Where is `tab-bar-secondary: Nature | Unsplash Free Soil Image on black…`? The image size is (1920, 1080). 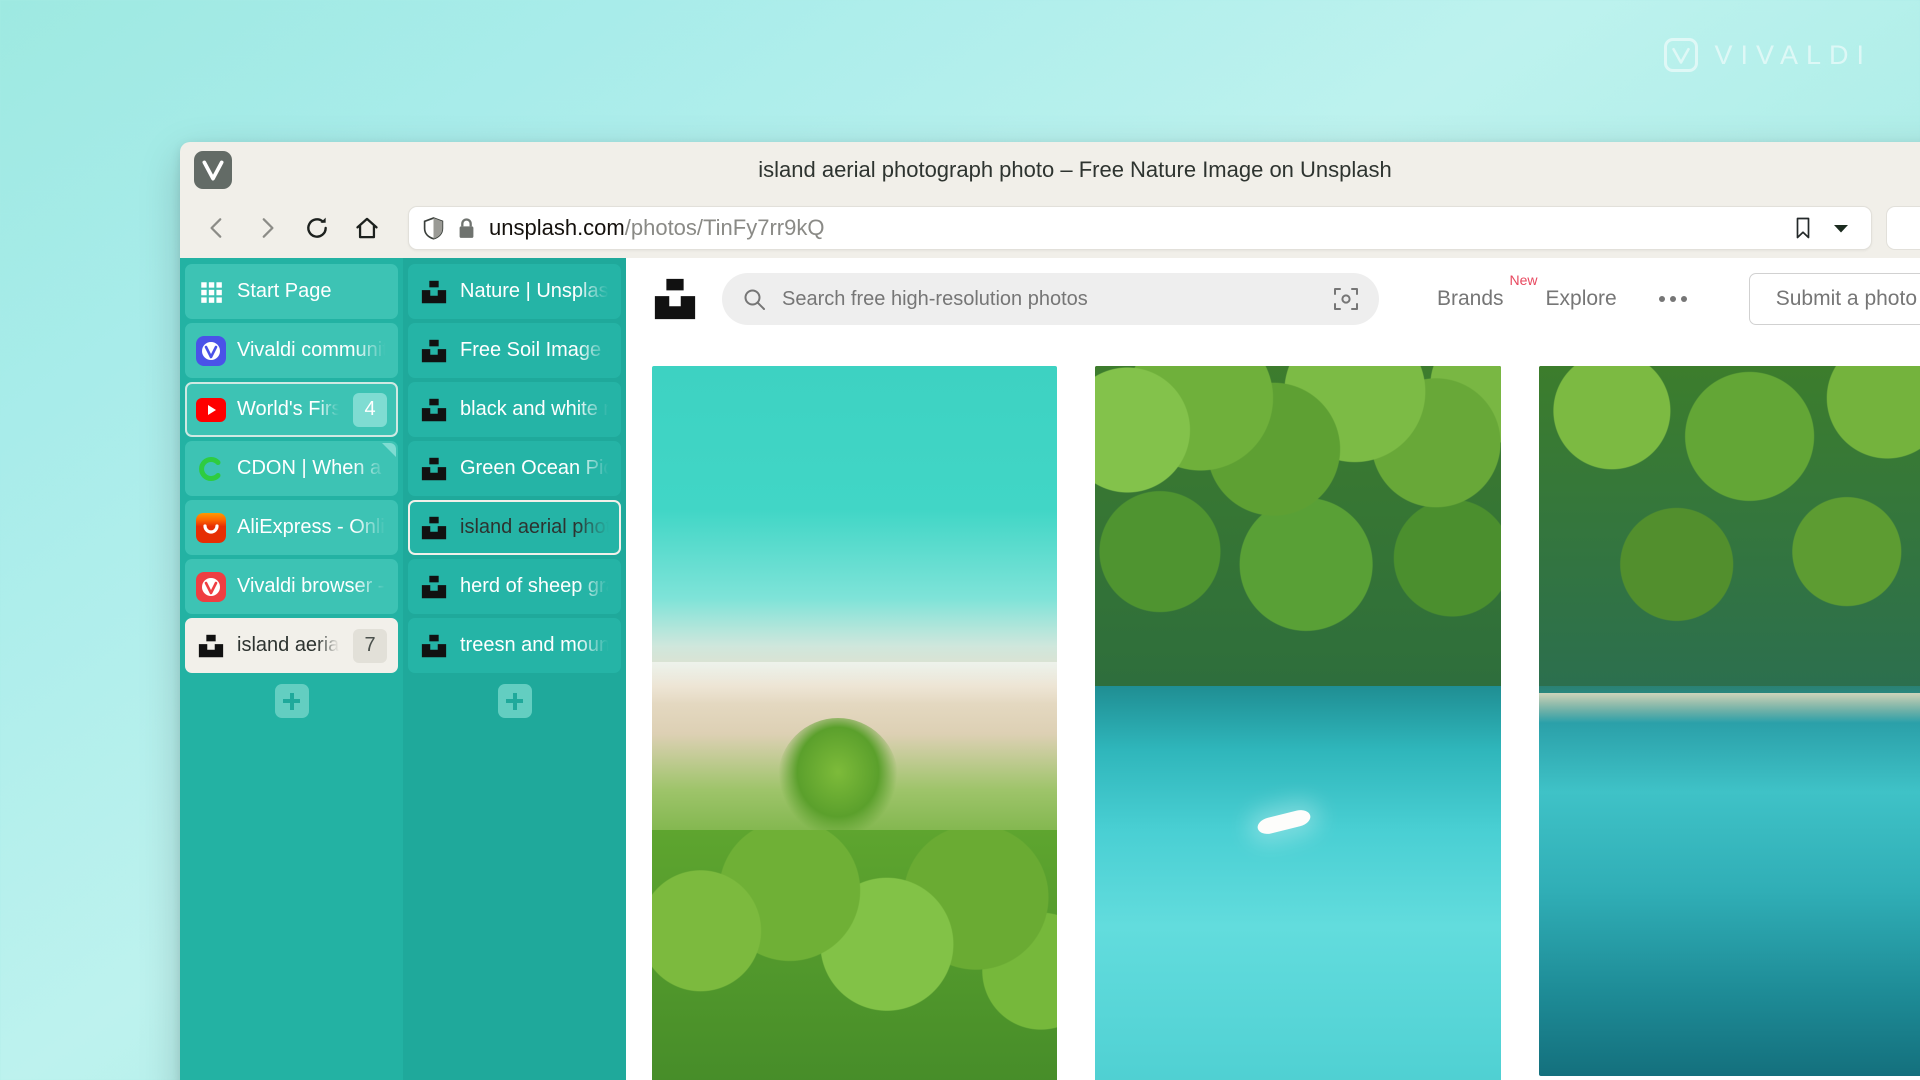 tab-bar-secondary: Nature | Unsplash Free Soil Image on black… is located at coordinates (514, 669).